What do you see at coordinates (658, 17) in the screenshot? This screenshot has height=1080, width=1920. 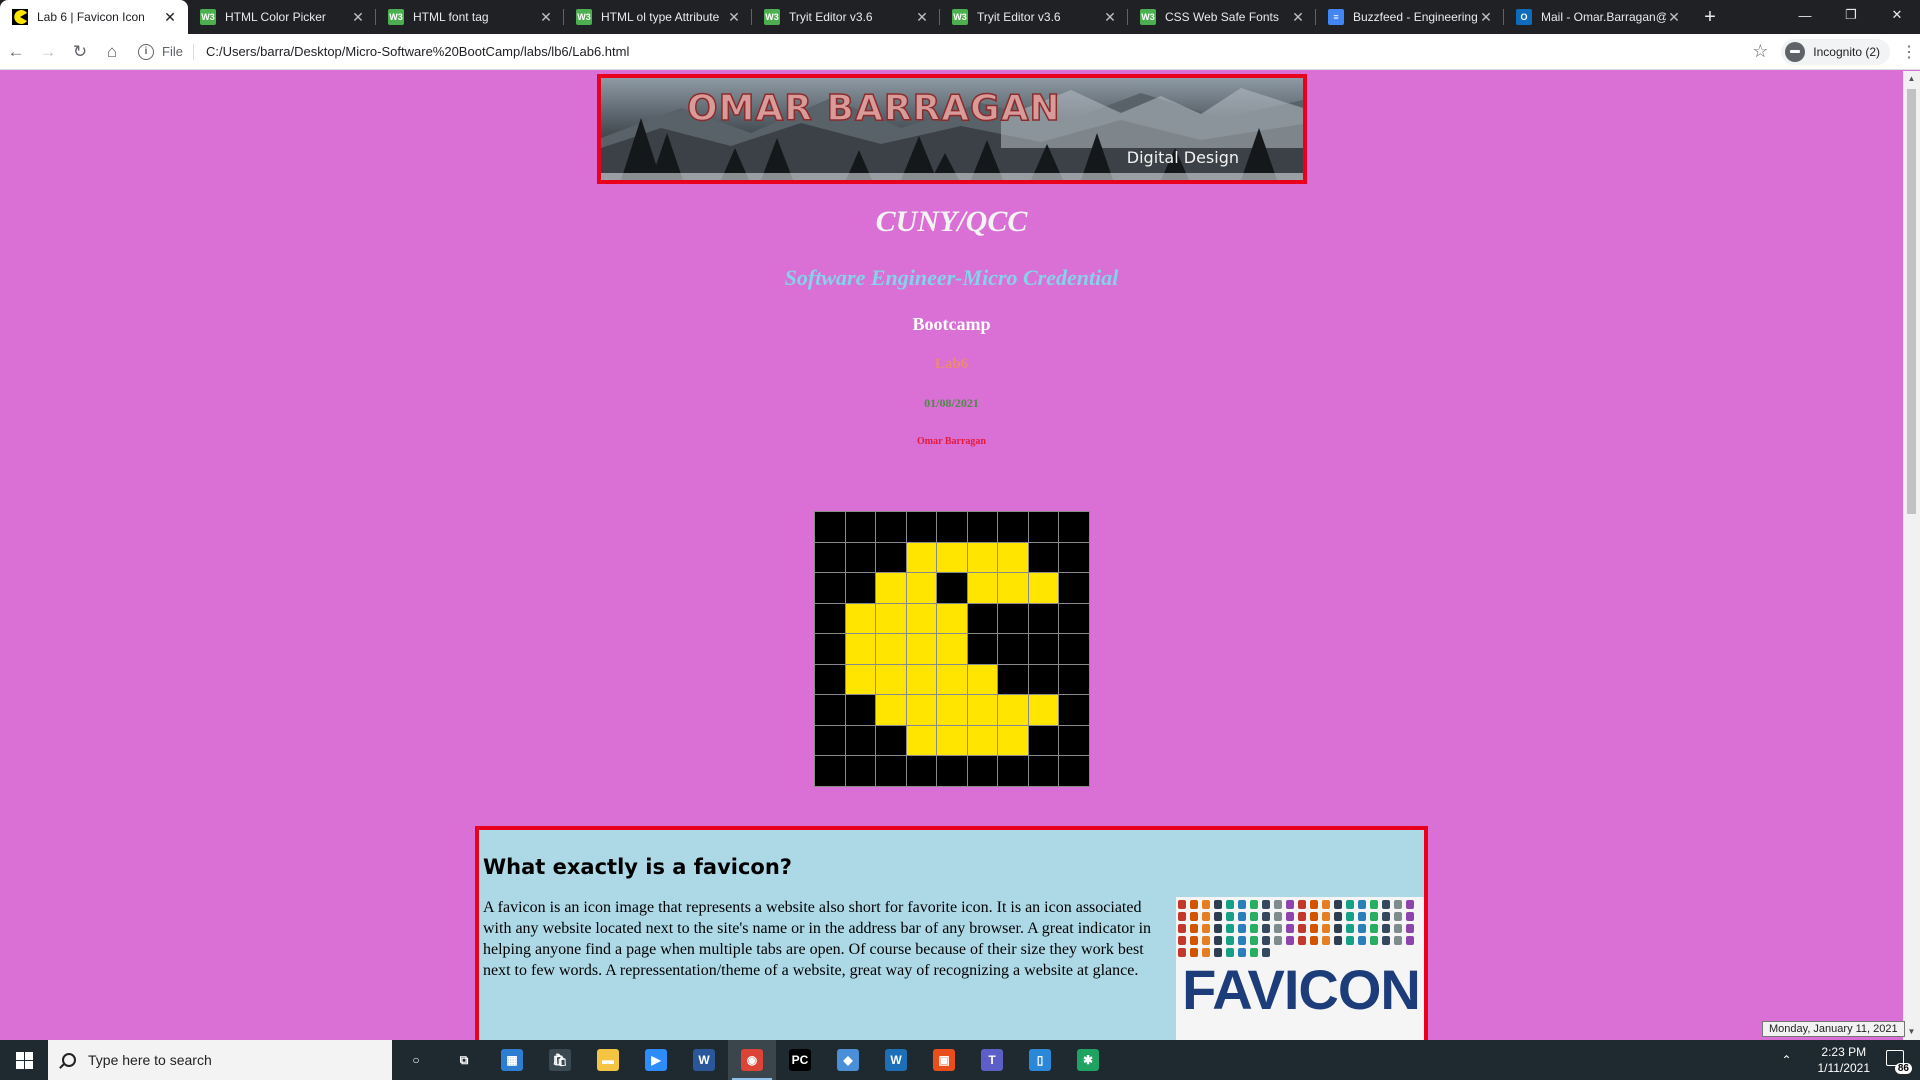 I see `browser-tab: W3 HTML ol type Attribute ✕` at bounding box center [658, 17].